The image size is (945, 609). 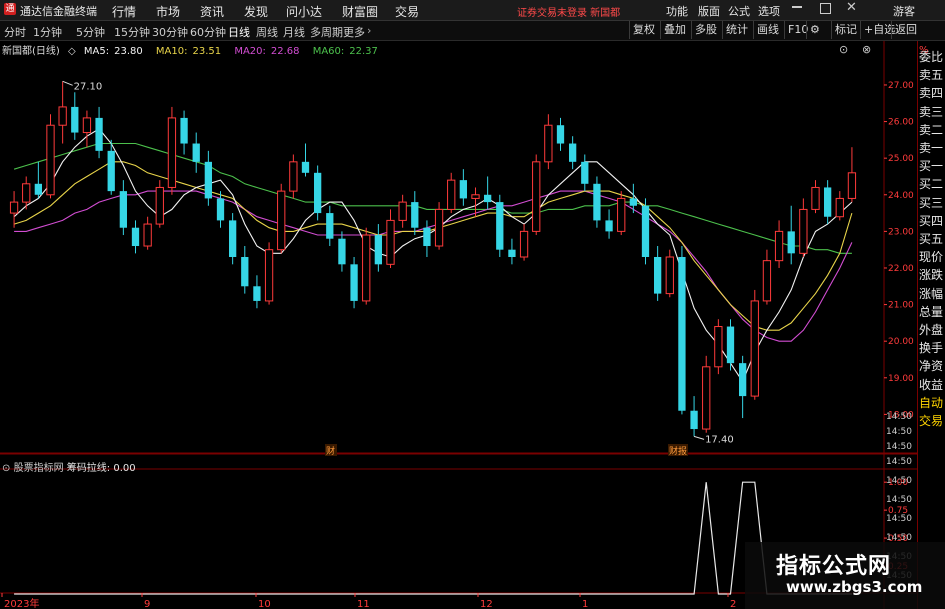 What do you see at coordinates (931, 275) in the screenshot?
I see `panel-label-12: 涨跌` at bounding box center [931, 275].